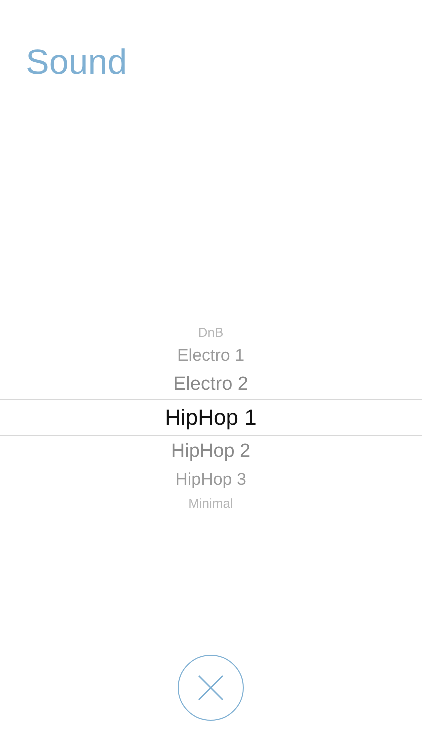 This screenshot has height=750, width=422. What do you see at coordinates (211, 503) in the screenshot?
I see `picker-option: Minimal` at bounding box center [211, 503].